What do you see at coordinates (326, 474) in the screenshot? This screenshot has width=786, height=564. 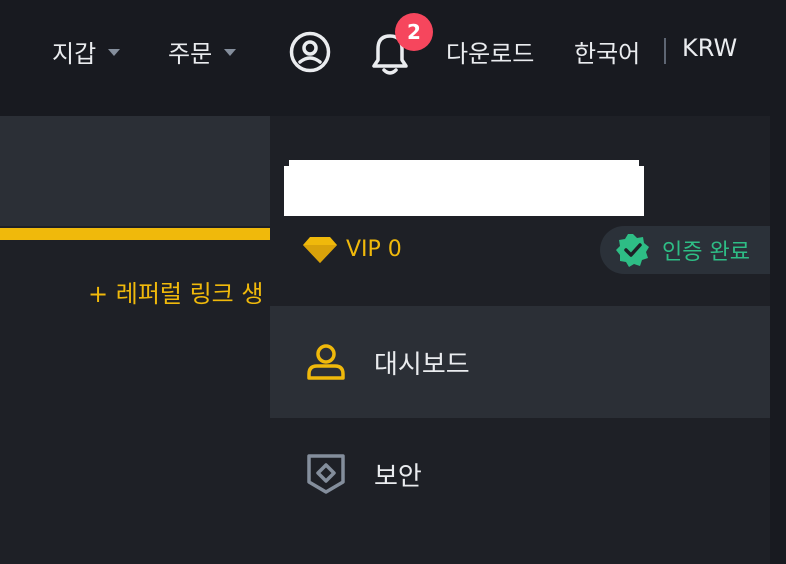 I see `shield-icon` at bounding box center [326, 474].